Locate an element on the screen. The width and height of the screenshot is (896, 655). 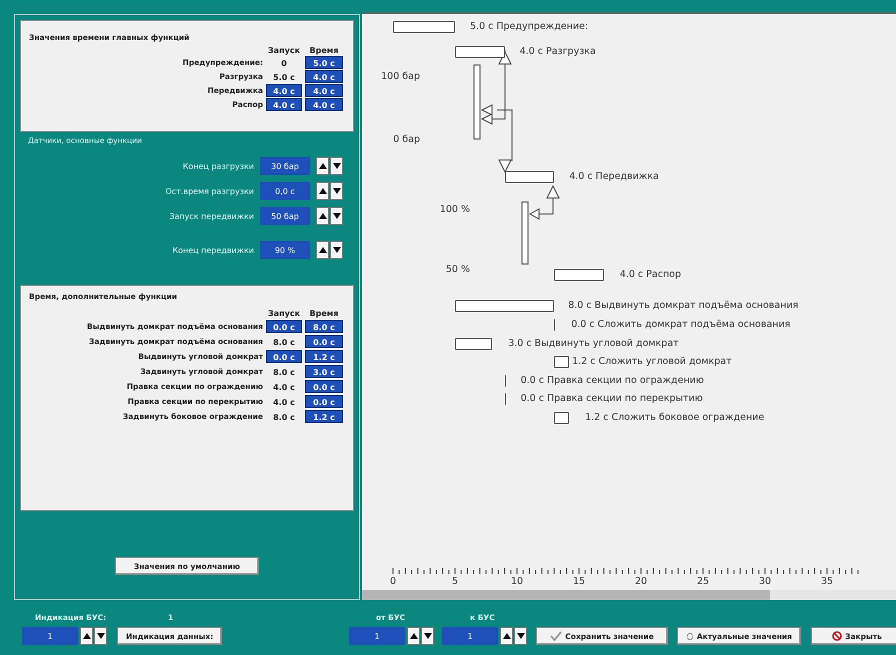
gauge-min-label: 50 % is located at coordinates (457, 269).